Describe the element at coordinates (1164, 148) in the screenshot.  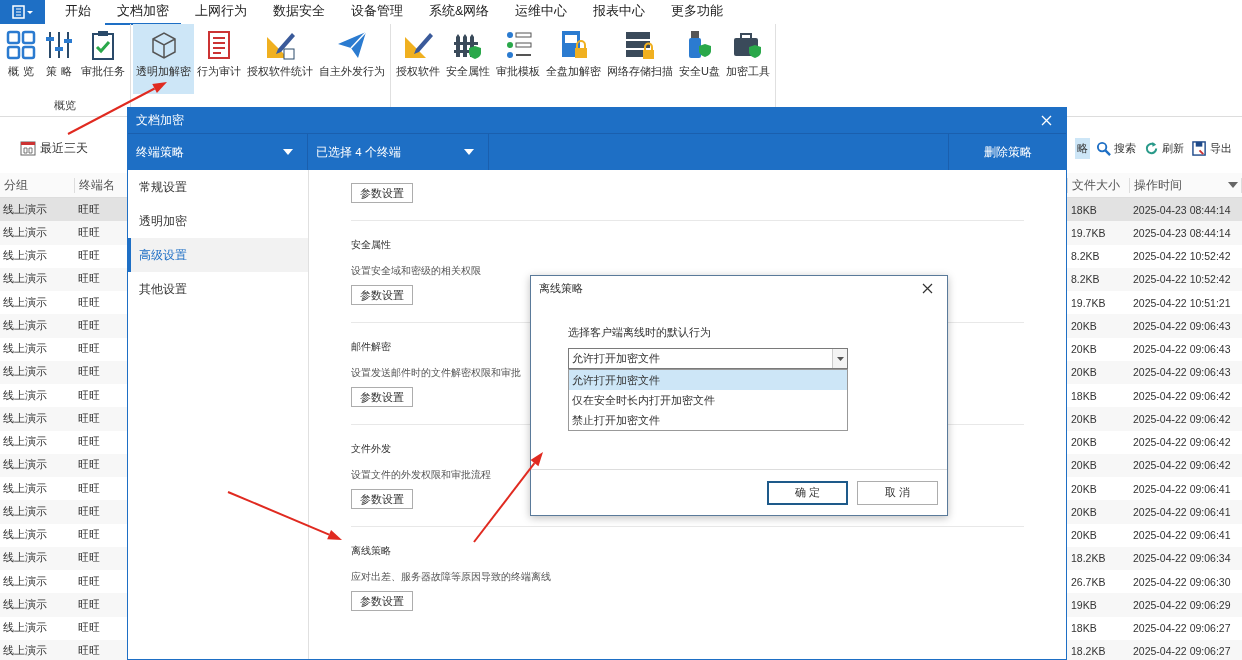
I see `toolbar-button: 刷新` at that location.